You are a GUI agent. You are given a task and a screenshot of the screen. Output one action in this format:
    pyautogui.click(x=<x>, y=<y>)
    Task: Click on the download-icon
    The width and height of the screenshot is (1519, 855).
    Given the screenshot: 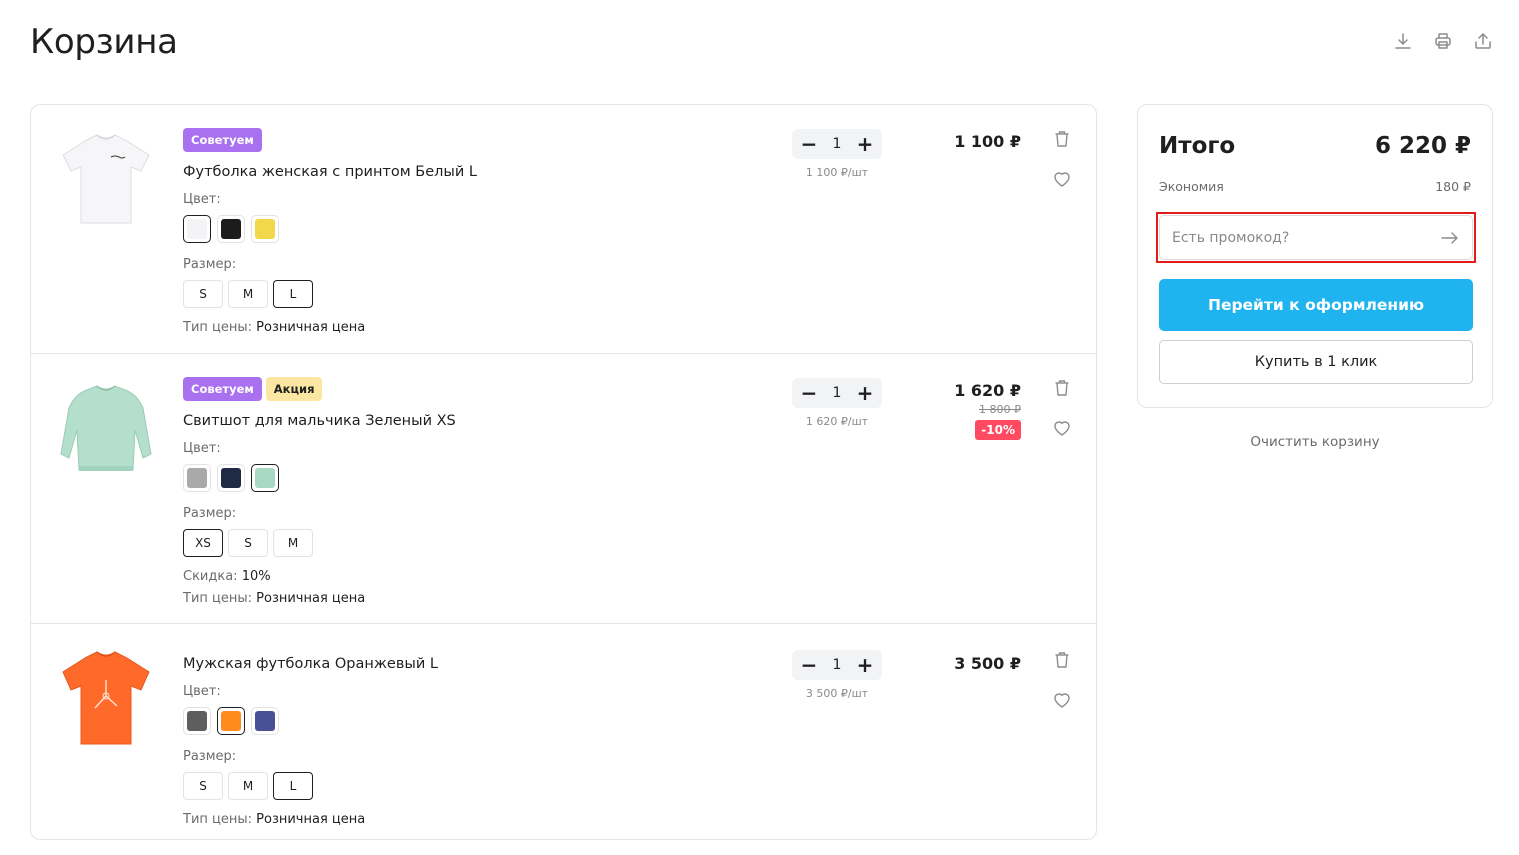 What is the action you would take?
    pyautogui.click(x=1403, y=41)
    